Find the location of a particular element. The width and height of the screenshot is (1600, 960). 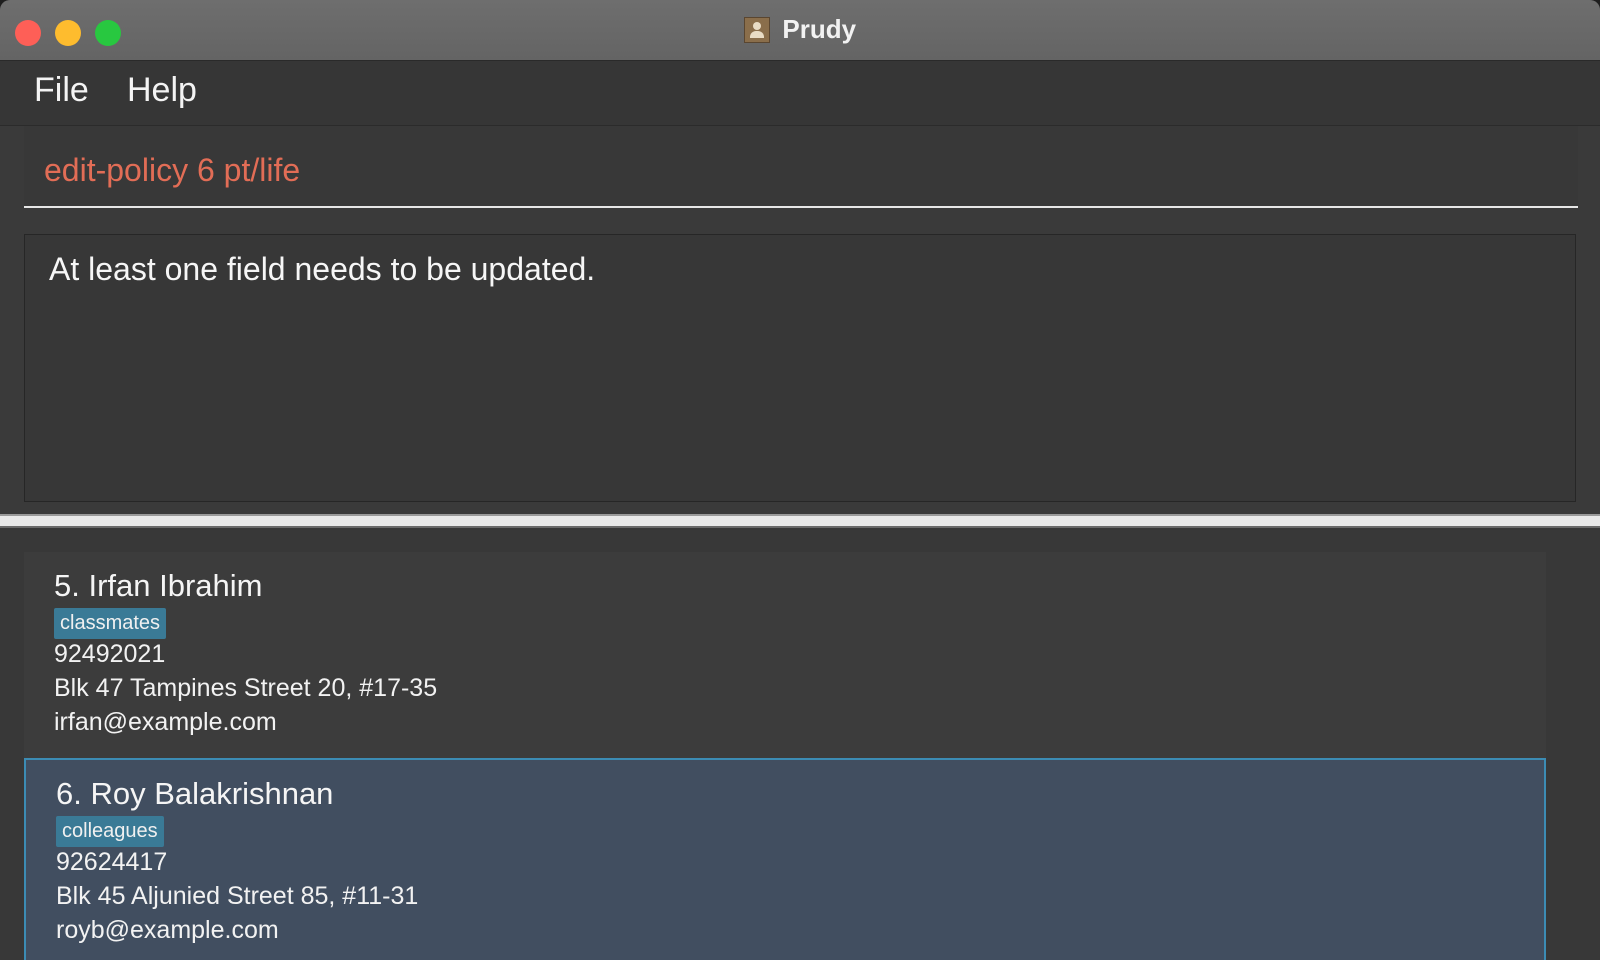

app-icon is located at coordinates (756, 29).